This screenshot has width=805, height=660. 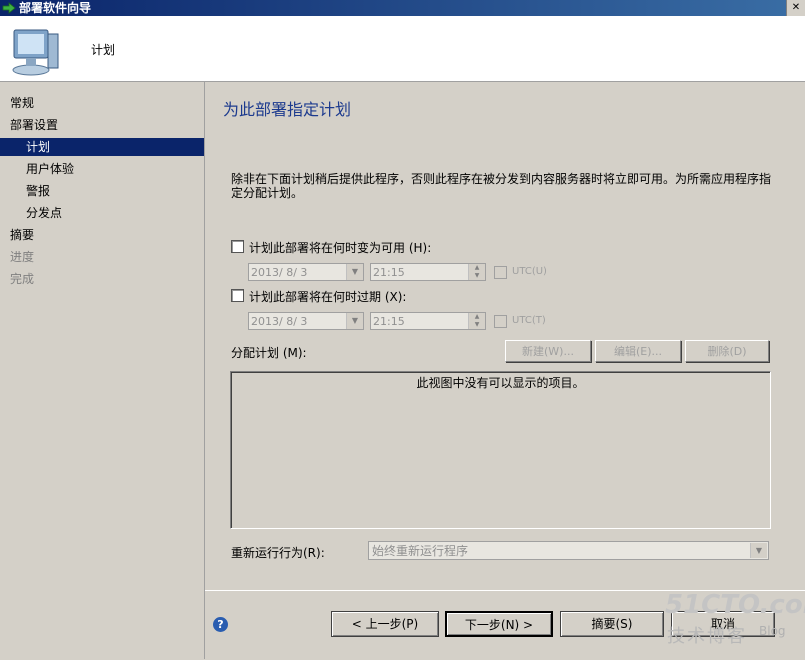 I want to click on watermark-subtitle: 技术博客, so click(x=707, y=636).